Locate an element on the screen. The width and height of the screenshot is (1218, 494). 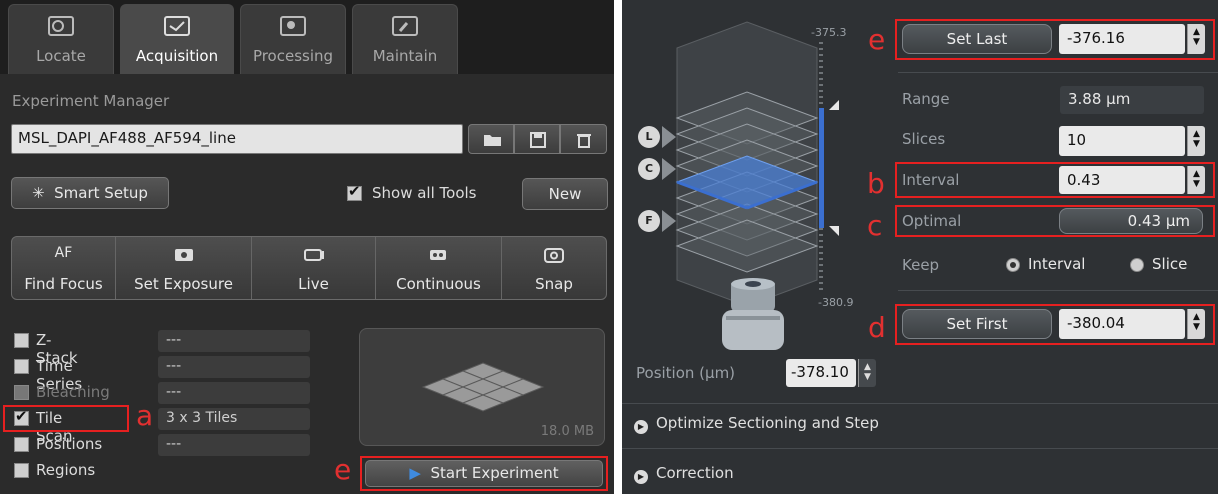
new-button: New is located at coordinates (565, 194).